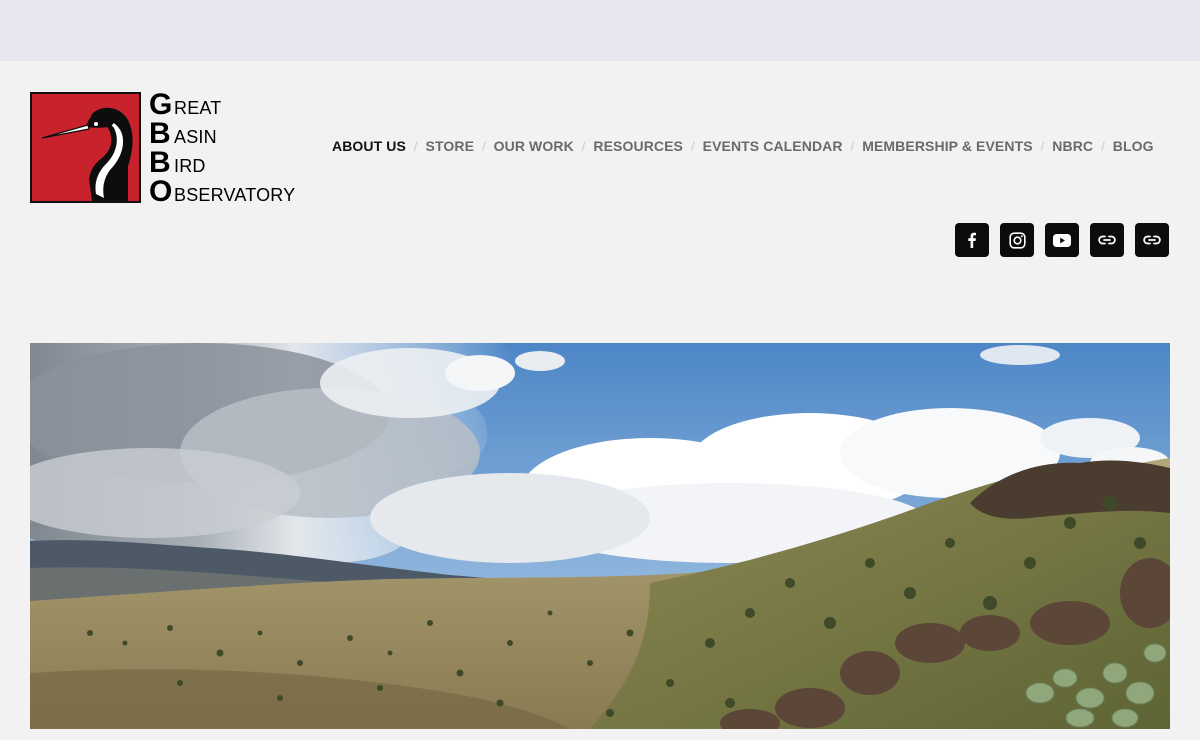 The width and height of the screenshot is (1200, 740). I want to click on logo-line: O BSERVATORY, so click(229, 191).